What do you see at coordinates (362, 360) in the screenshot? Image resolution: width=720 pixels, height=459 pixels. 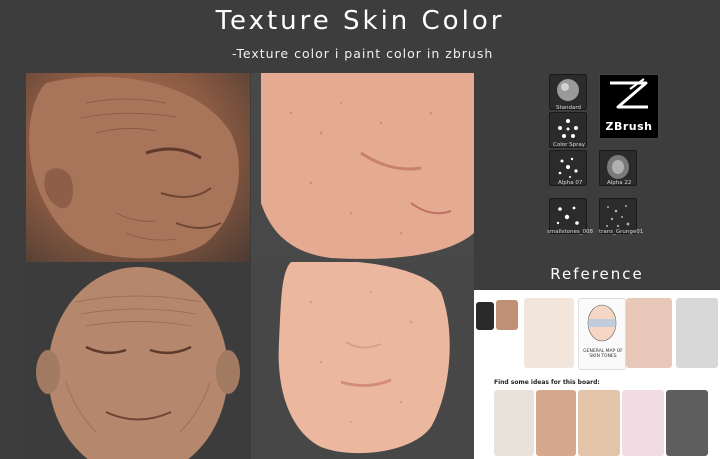 I see `flat-skin-texture-front-image` at bounding box center [362, 360].